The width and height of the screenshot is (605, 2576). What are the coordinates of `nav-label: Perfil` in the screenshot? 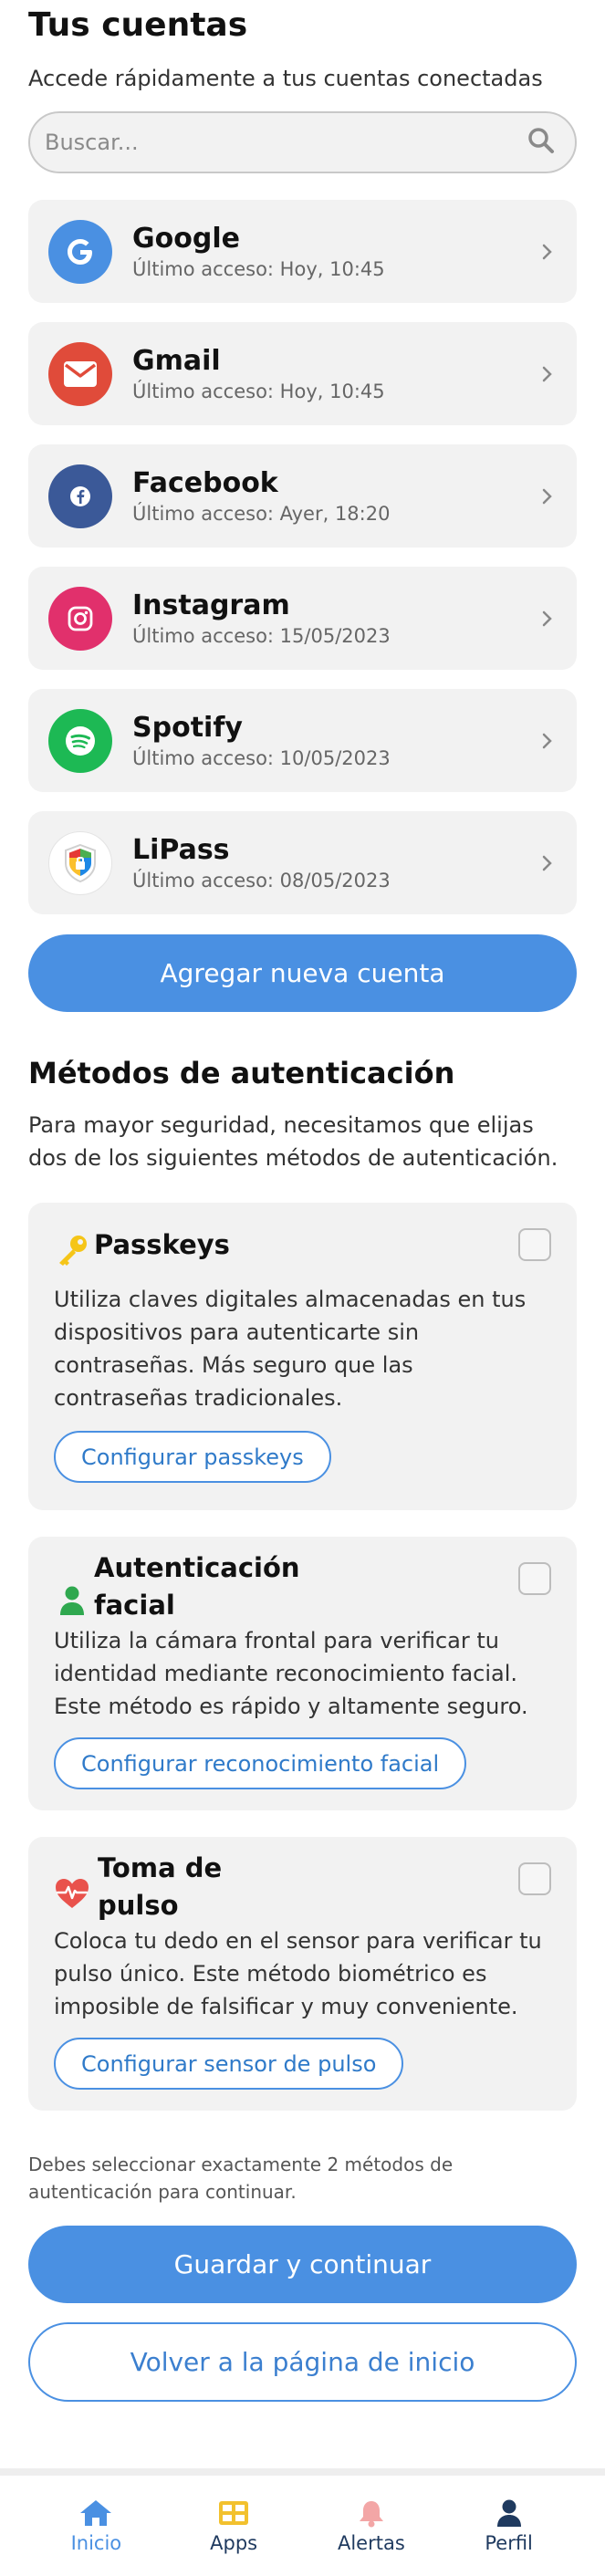 It's located at (509, 2543).